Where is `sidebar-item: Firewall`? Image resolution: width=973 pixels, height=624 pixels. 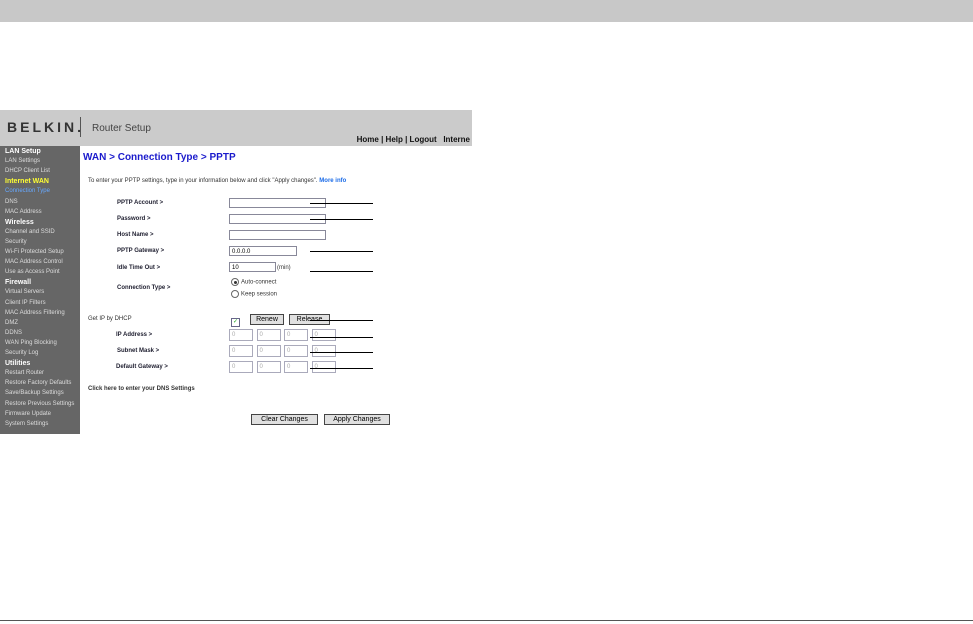 sidebar-item: Firewall is located at coordinates (18, 283).